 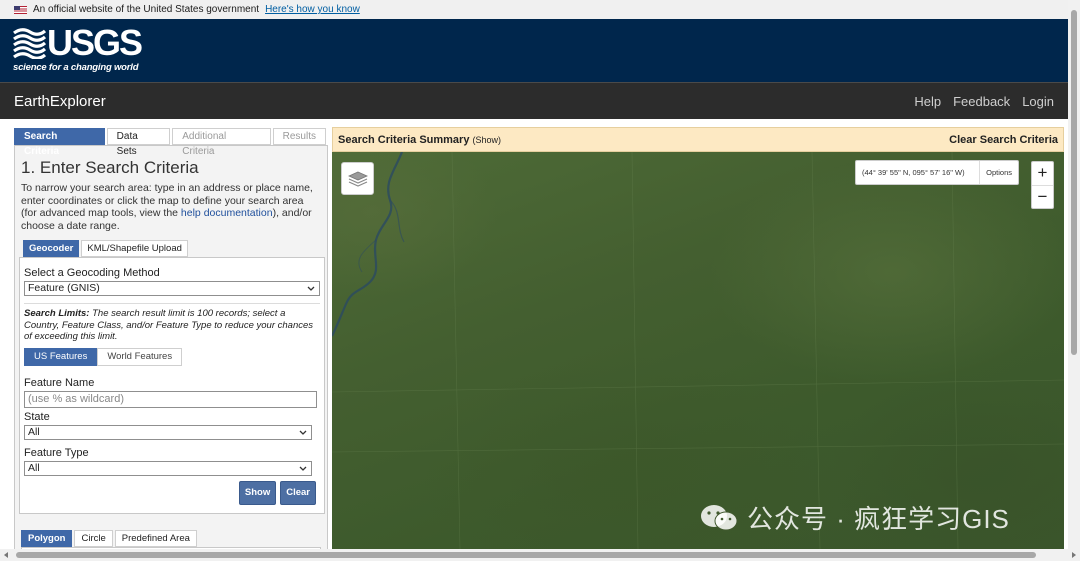 I want to click on vertical-scrollbar, so click(x=1074, y=274).